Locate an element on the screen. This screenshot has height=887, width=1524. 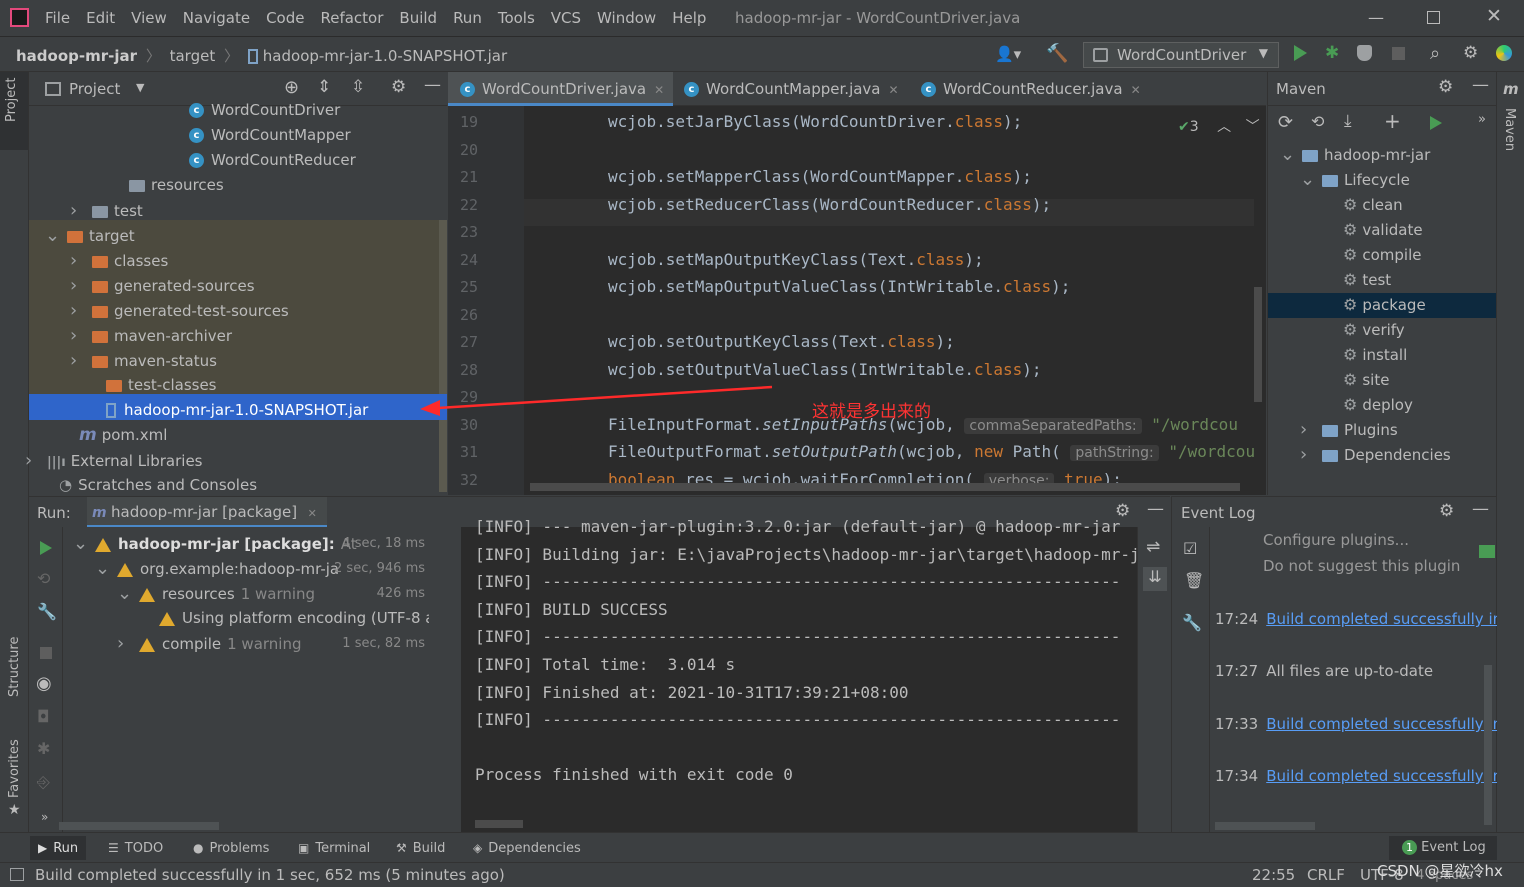
maven-tree-item: ⌄ Lifecycle is located at coordinates (1355, 179).